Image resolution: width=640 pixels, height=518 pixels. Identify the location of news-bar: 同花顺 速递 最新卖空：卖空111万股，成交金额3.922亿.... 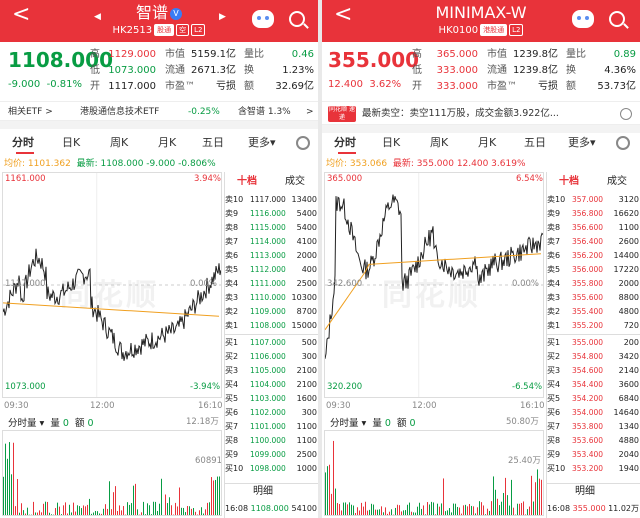
(481, 113).